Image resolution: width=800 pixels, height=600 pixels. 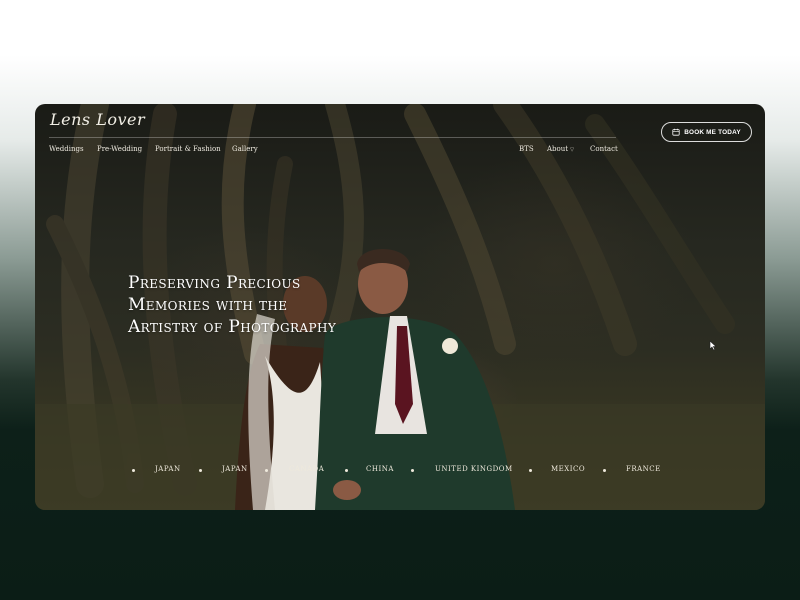 I want to click on chevron-down-icon: ▽, so click(x=572, y=150).